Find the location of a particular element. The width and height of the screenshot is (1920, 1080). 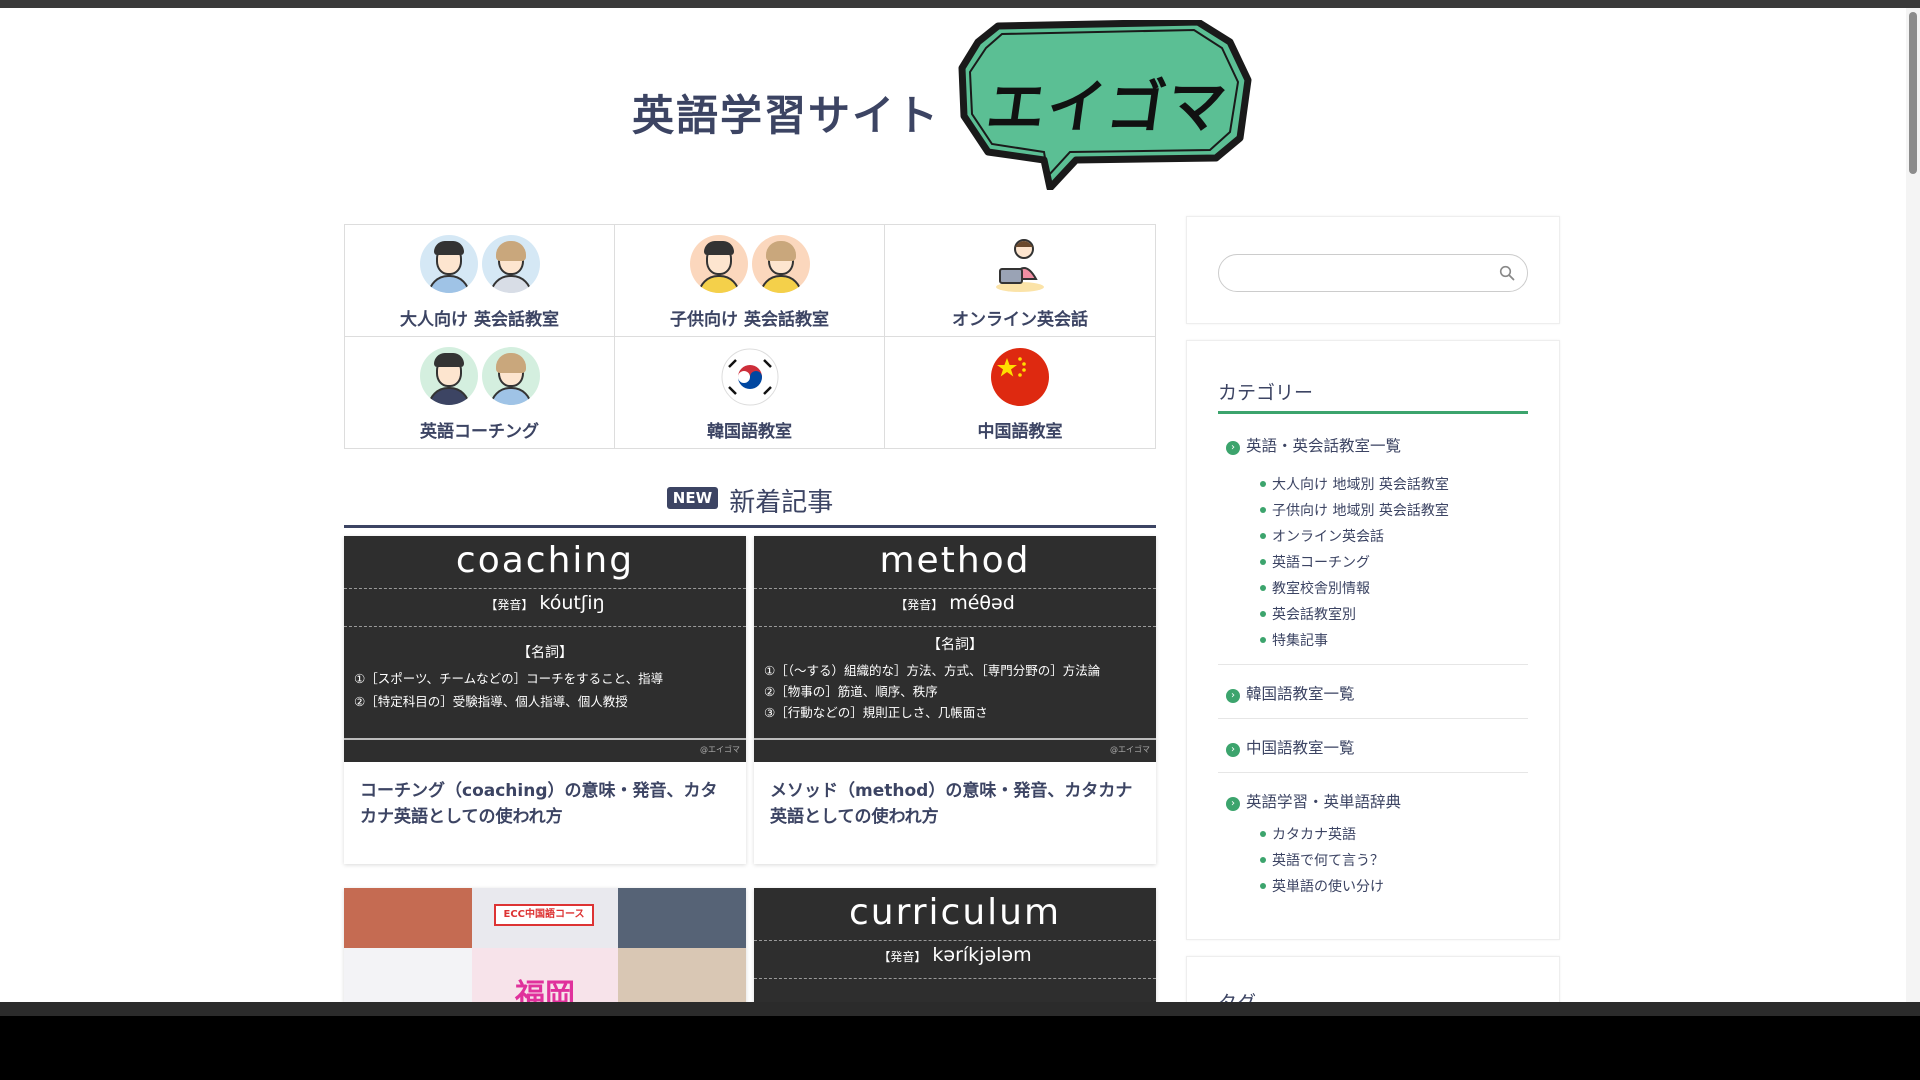

category-chinese: 中国語教室 is located at coordinates (1020, 393).